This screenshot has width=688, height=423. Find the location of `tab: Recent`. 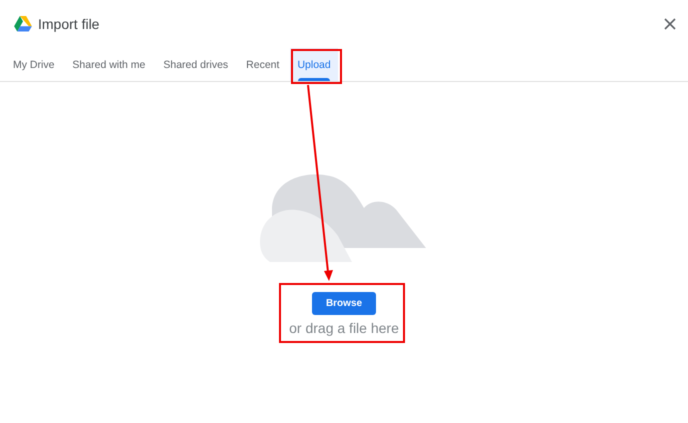

tab: Recent is located at coordinates (262, 64).